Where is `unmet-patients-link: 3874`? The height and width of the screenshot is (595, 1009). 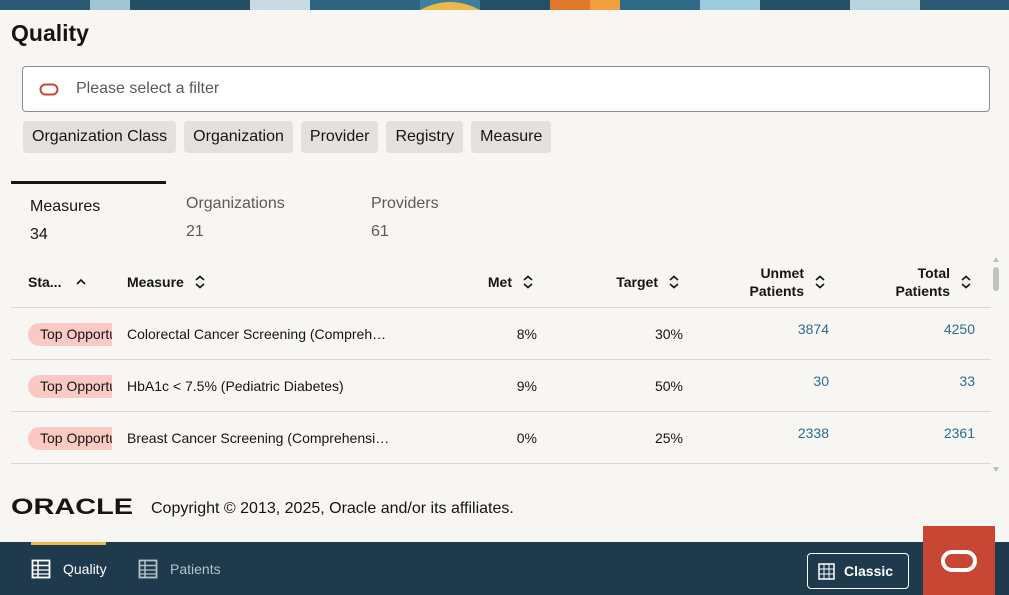
unmet-patients-link: 3874 is located at coordinates (813, 329).